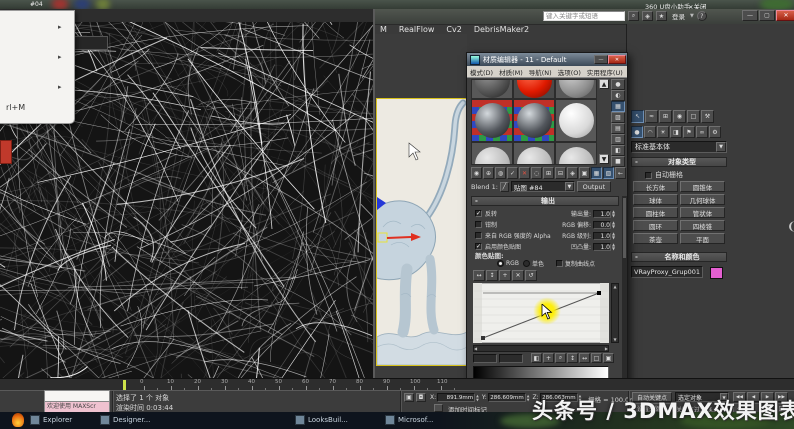 The width and height of the screenshot is (794, 429). What do you see at coordinates (702, 186) in the screenshot?
I see `object-type-button: 圆锥体` at bounding box center [702, 186].